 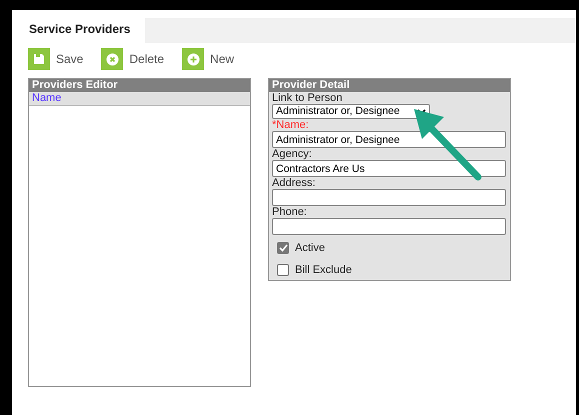 What do you see at coordinates (112, 59) in the screenshot?
I see `delete-icon` at bounding box center [112, 59].